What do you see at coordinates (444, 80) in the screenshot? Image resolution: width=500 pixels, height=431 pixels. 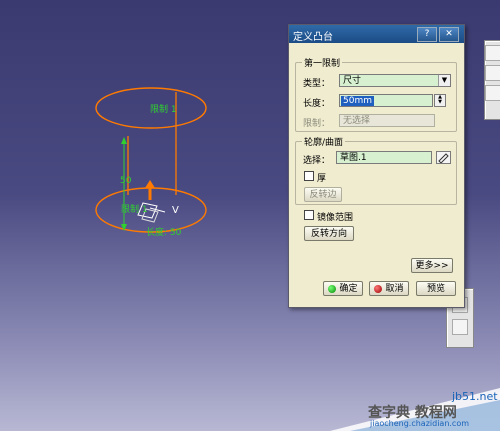 I see `chevron-down-icon: ▼` at bounding box center [444, 80].